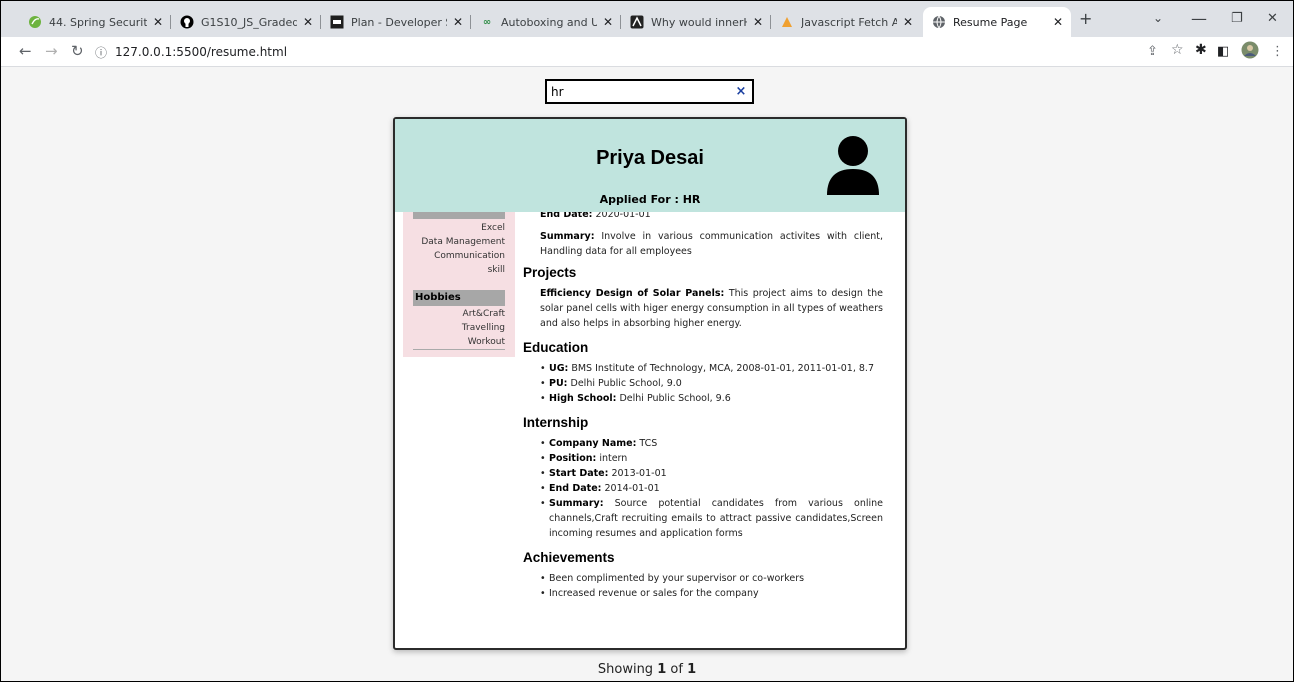 This screenshot has width=1294, height=682. I want to click on hobbies-heading: Hobbies, so click(459, 298).